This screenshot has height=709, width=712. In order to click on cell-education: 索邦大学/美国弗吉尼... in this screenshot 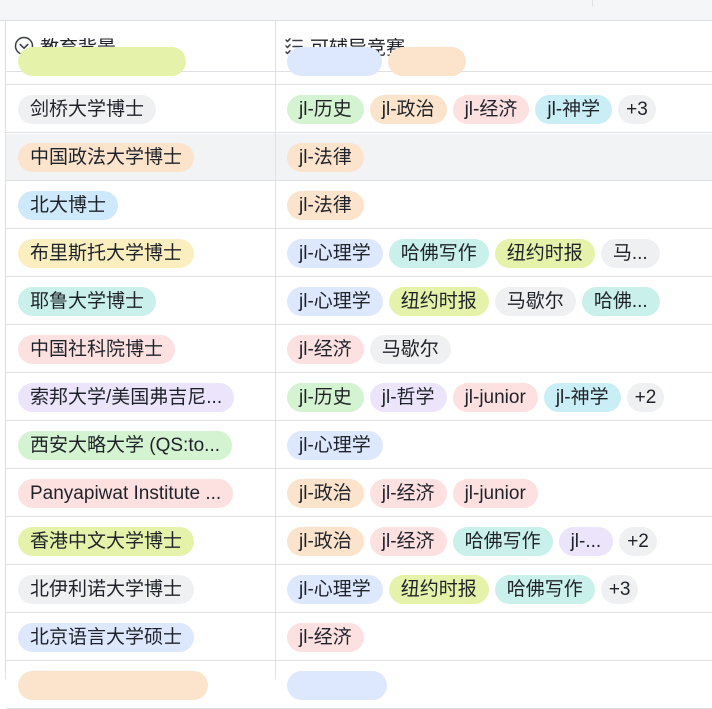, I will do `click(145, 397)`.